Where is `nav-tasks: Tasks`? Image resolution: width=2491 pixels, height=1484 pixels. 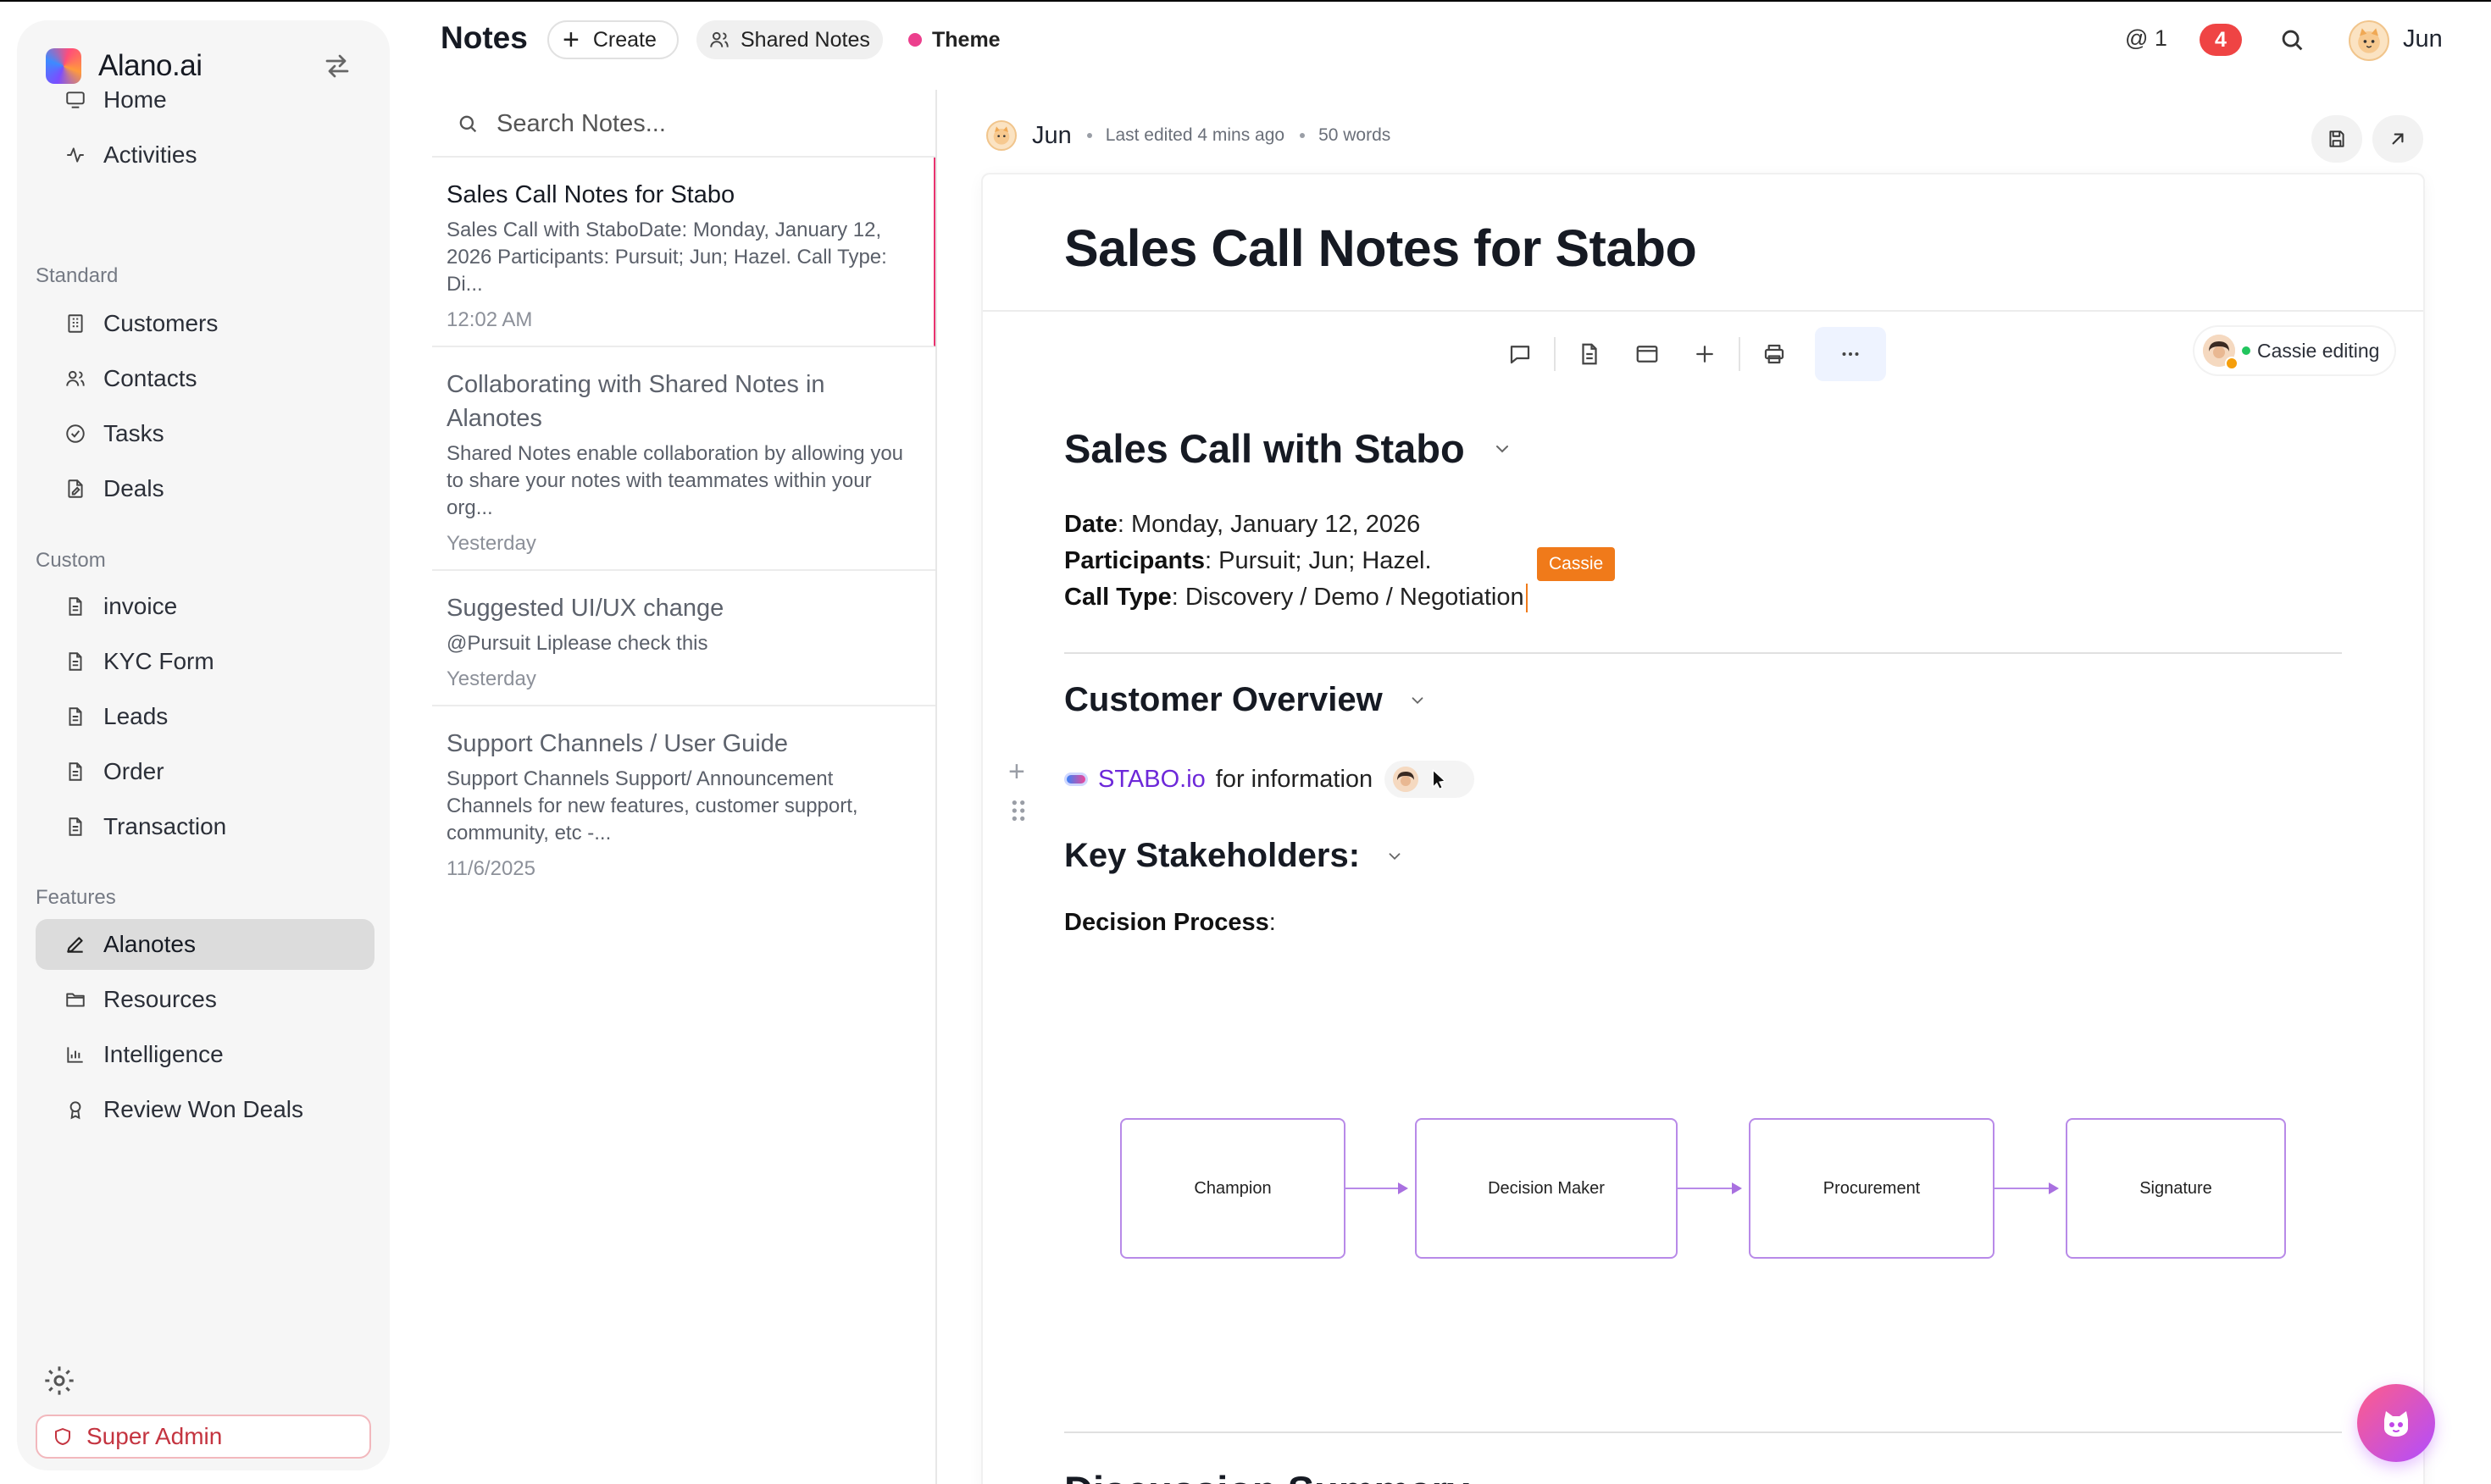 nav-tasks: Tasks is located at coordinates (205, 433).